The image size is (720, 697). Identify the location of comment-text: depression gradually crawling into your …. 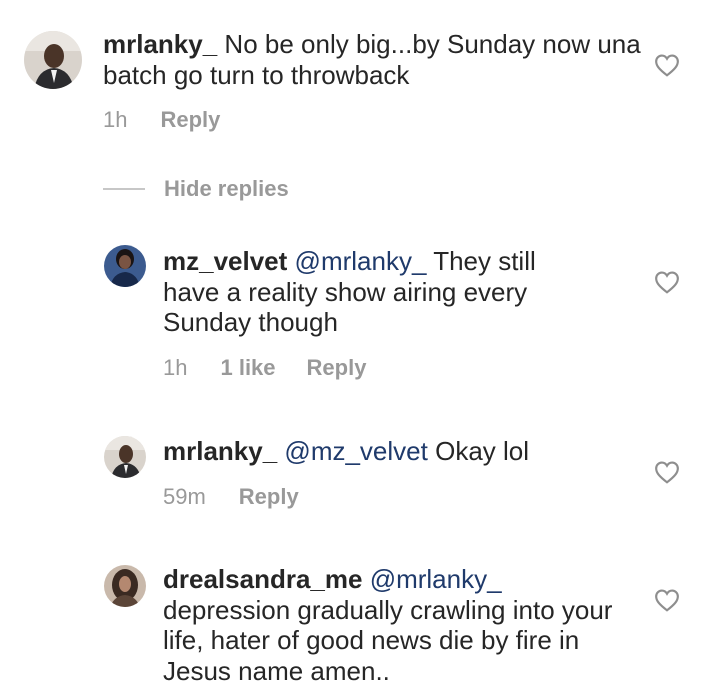
(388, 640).